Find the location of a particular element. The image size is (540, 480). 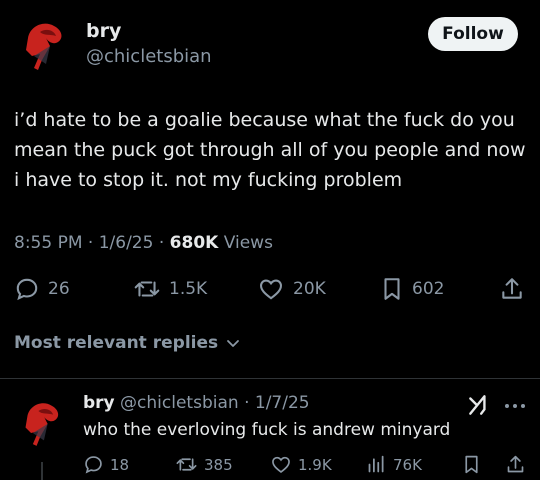

reply-views-action: 76K is located at coordinates (394, 464).